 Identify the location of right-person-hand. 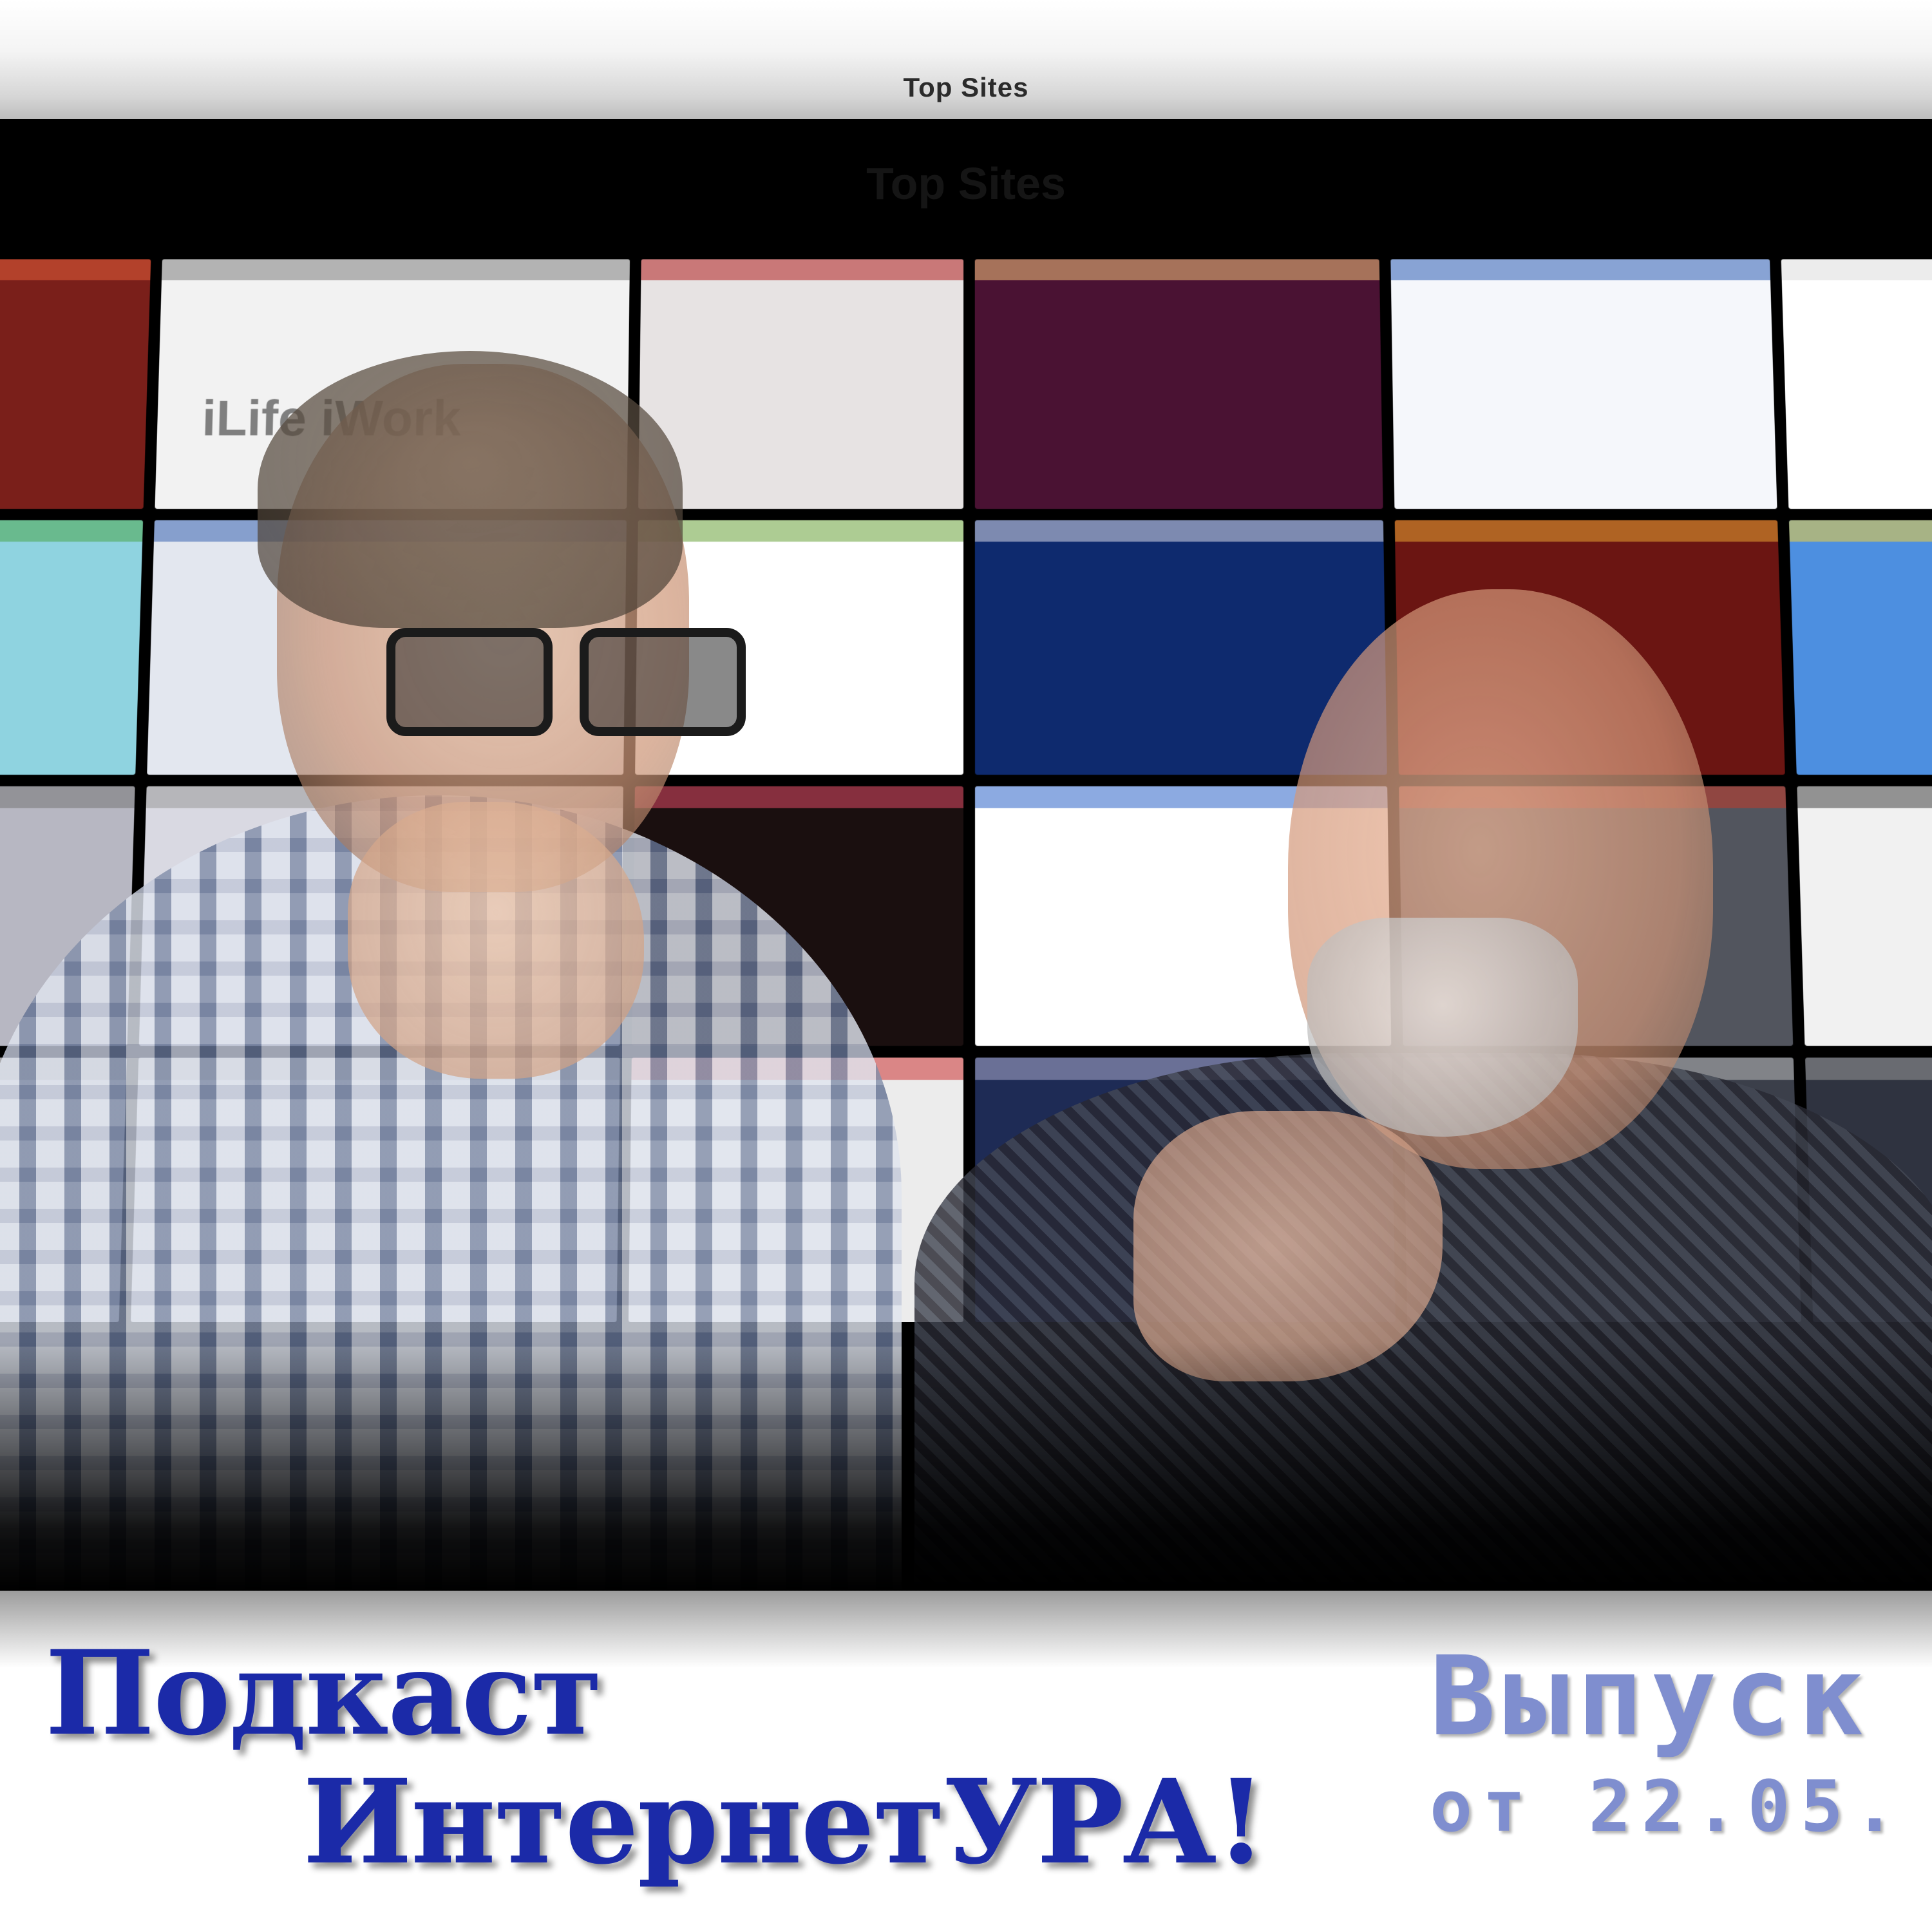
(1288, 1246).